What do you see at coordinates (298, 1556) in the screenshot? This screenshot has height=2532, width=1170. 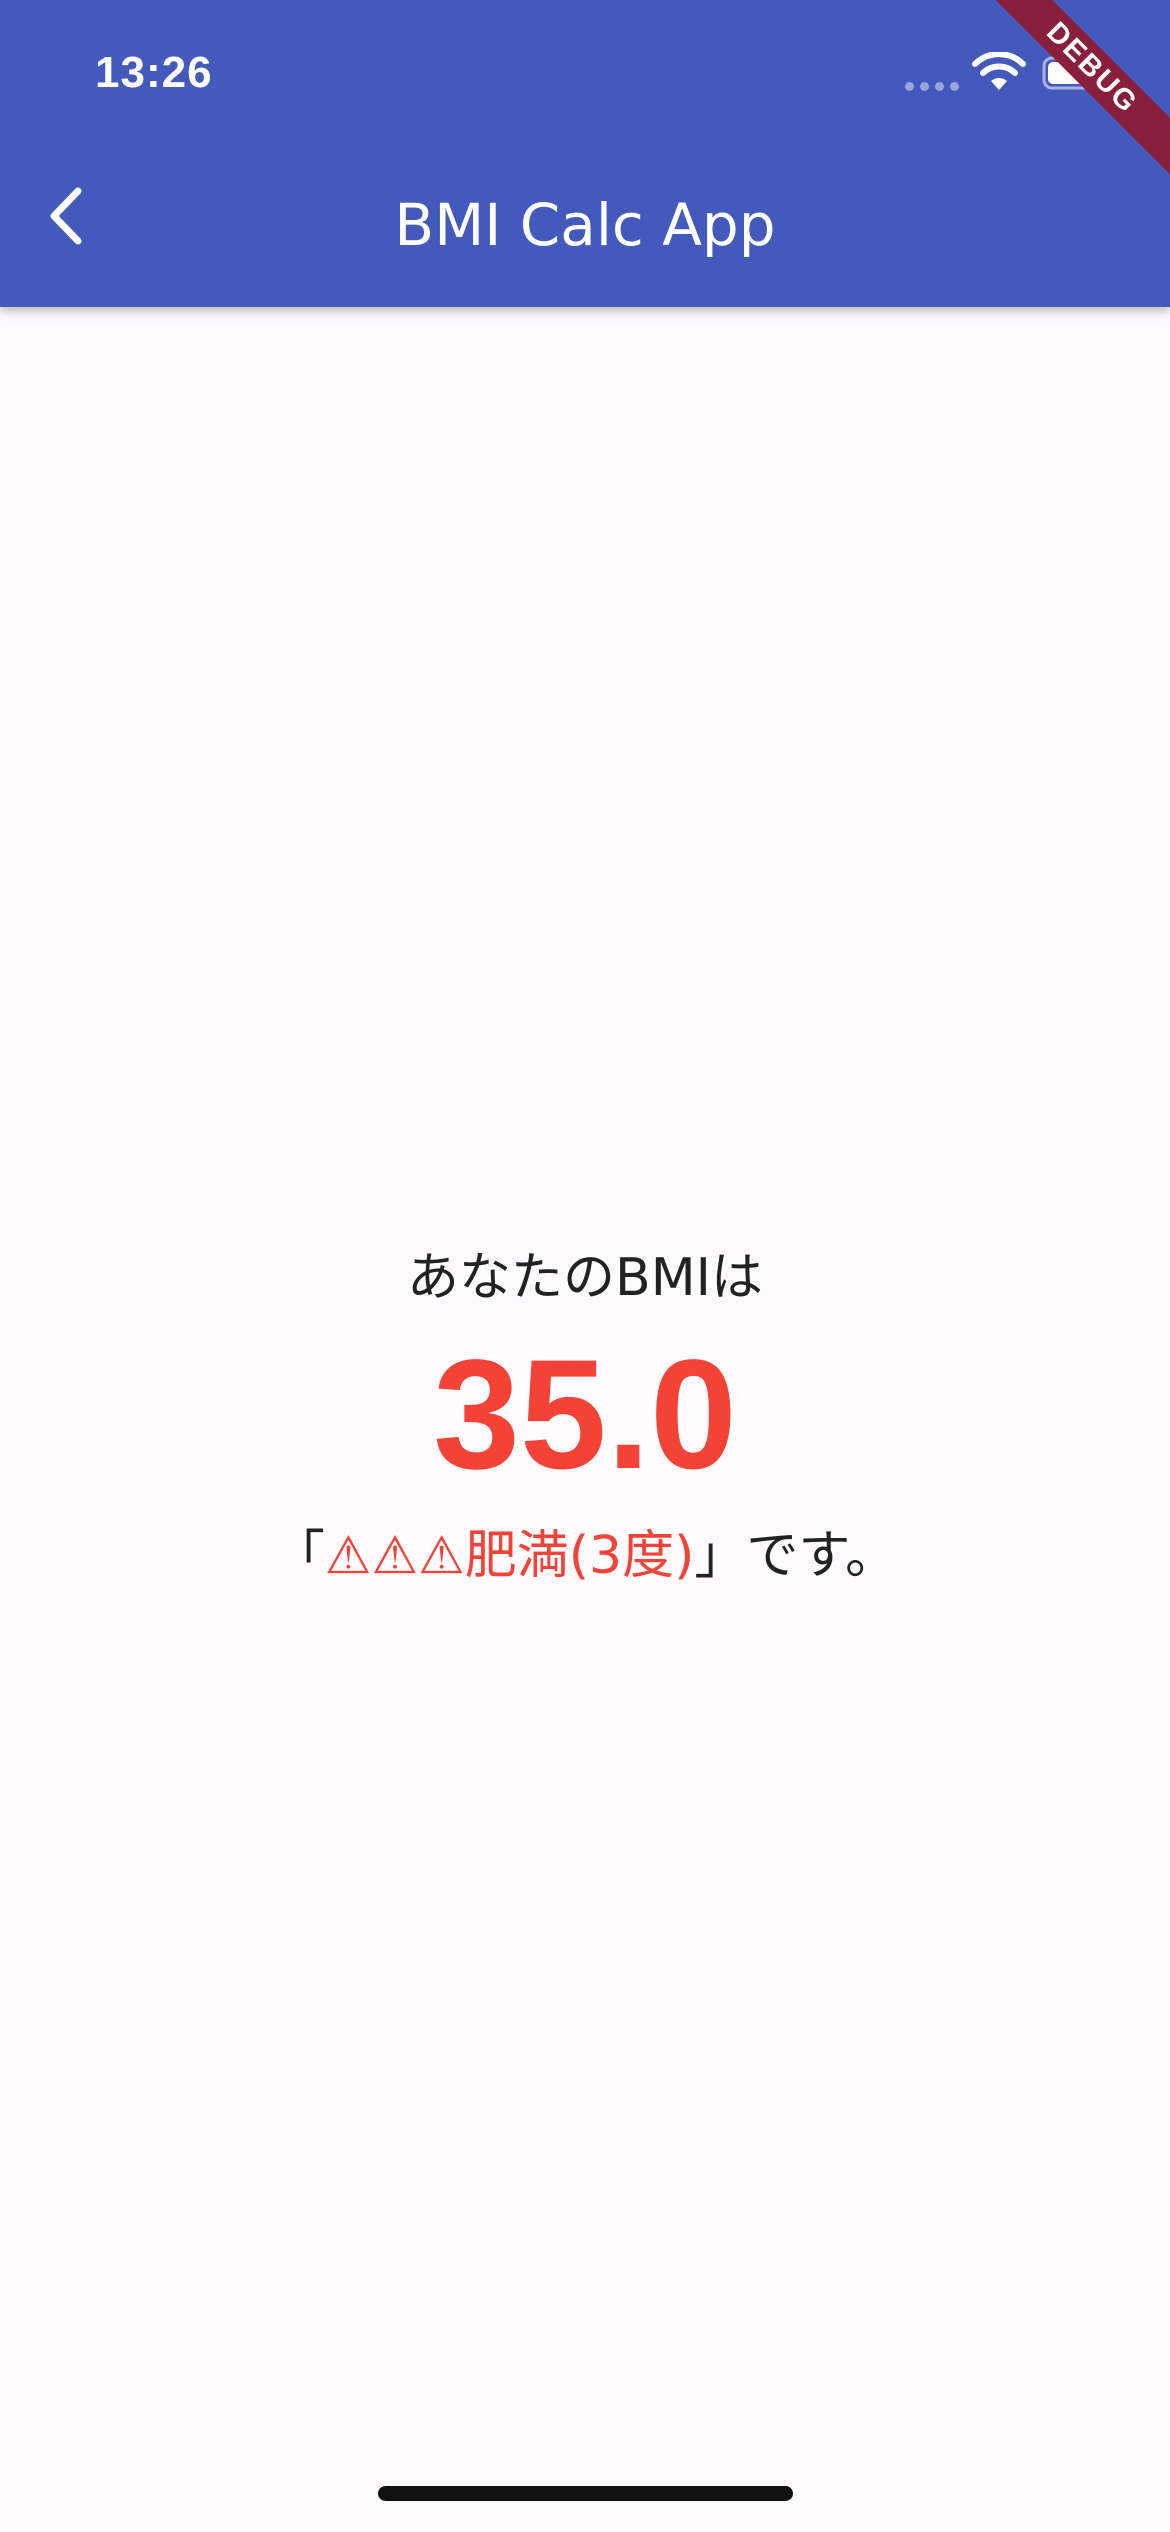 I see `open-bracket: 「` at bounding box center [298, 1556].